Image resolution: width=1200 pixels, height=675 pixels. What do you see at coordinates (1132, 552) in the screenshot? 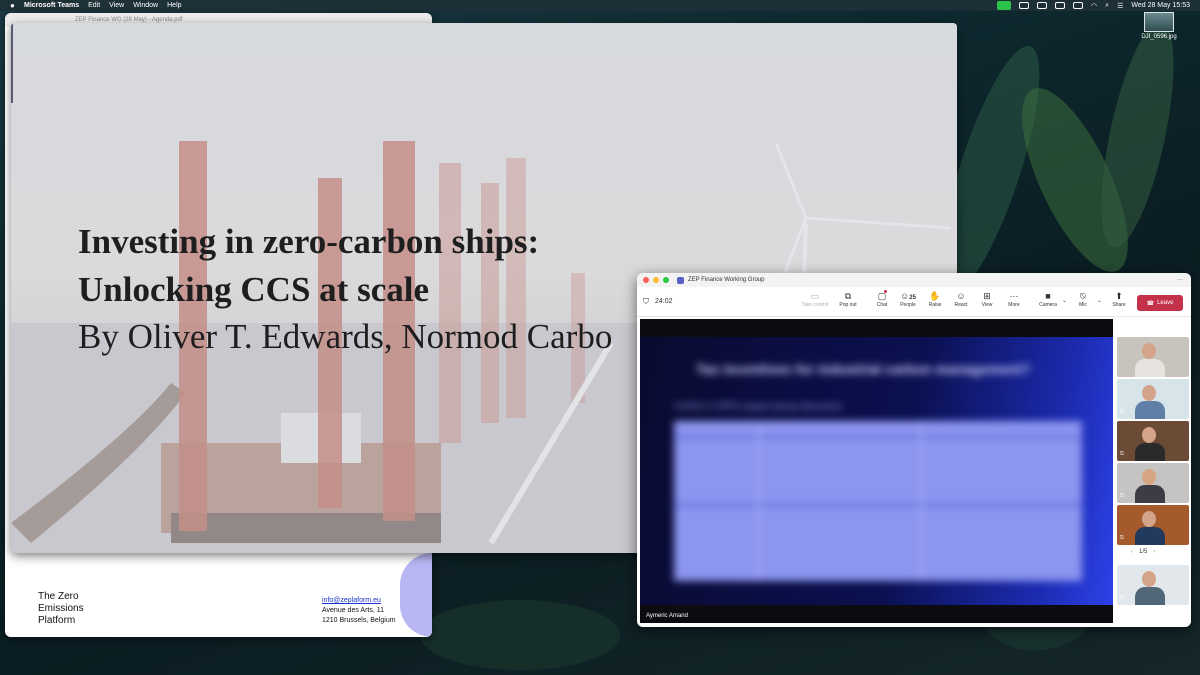
I see `chevron-left-icon: ‹` at bounding box center [1132, 552].